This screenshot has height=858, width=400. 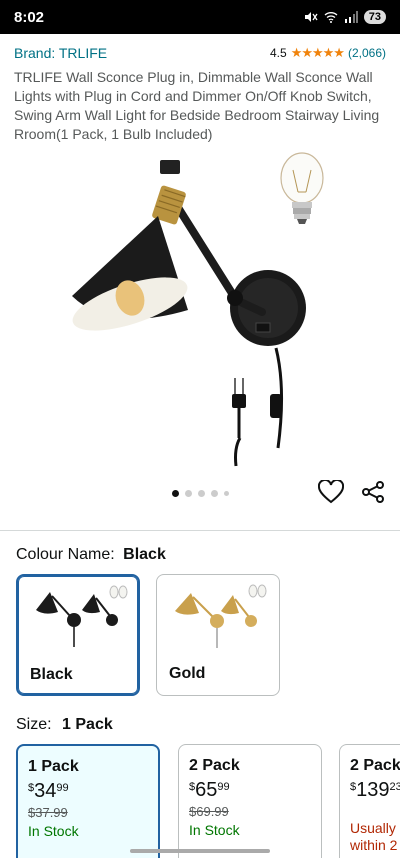 What do you see at coordinates (87, 724) in the screenshot?
I see `size-selected-value: 1 Pack` at bounding box center [87, 724].